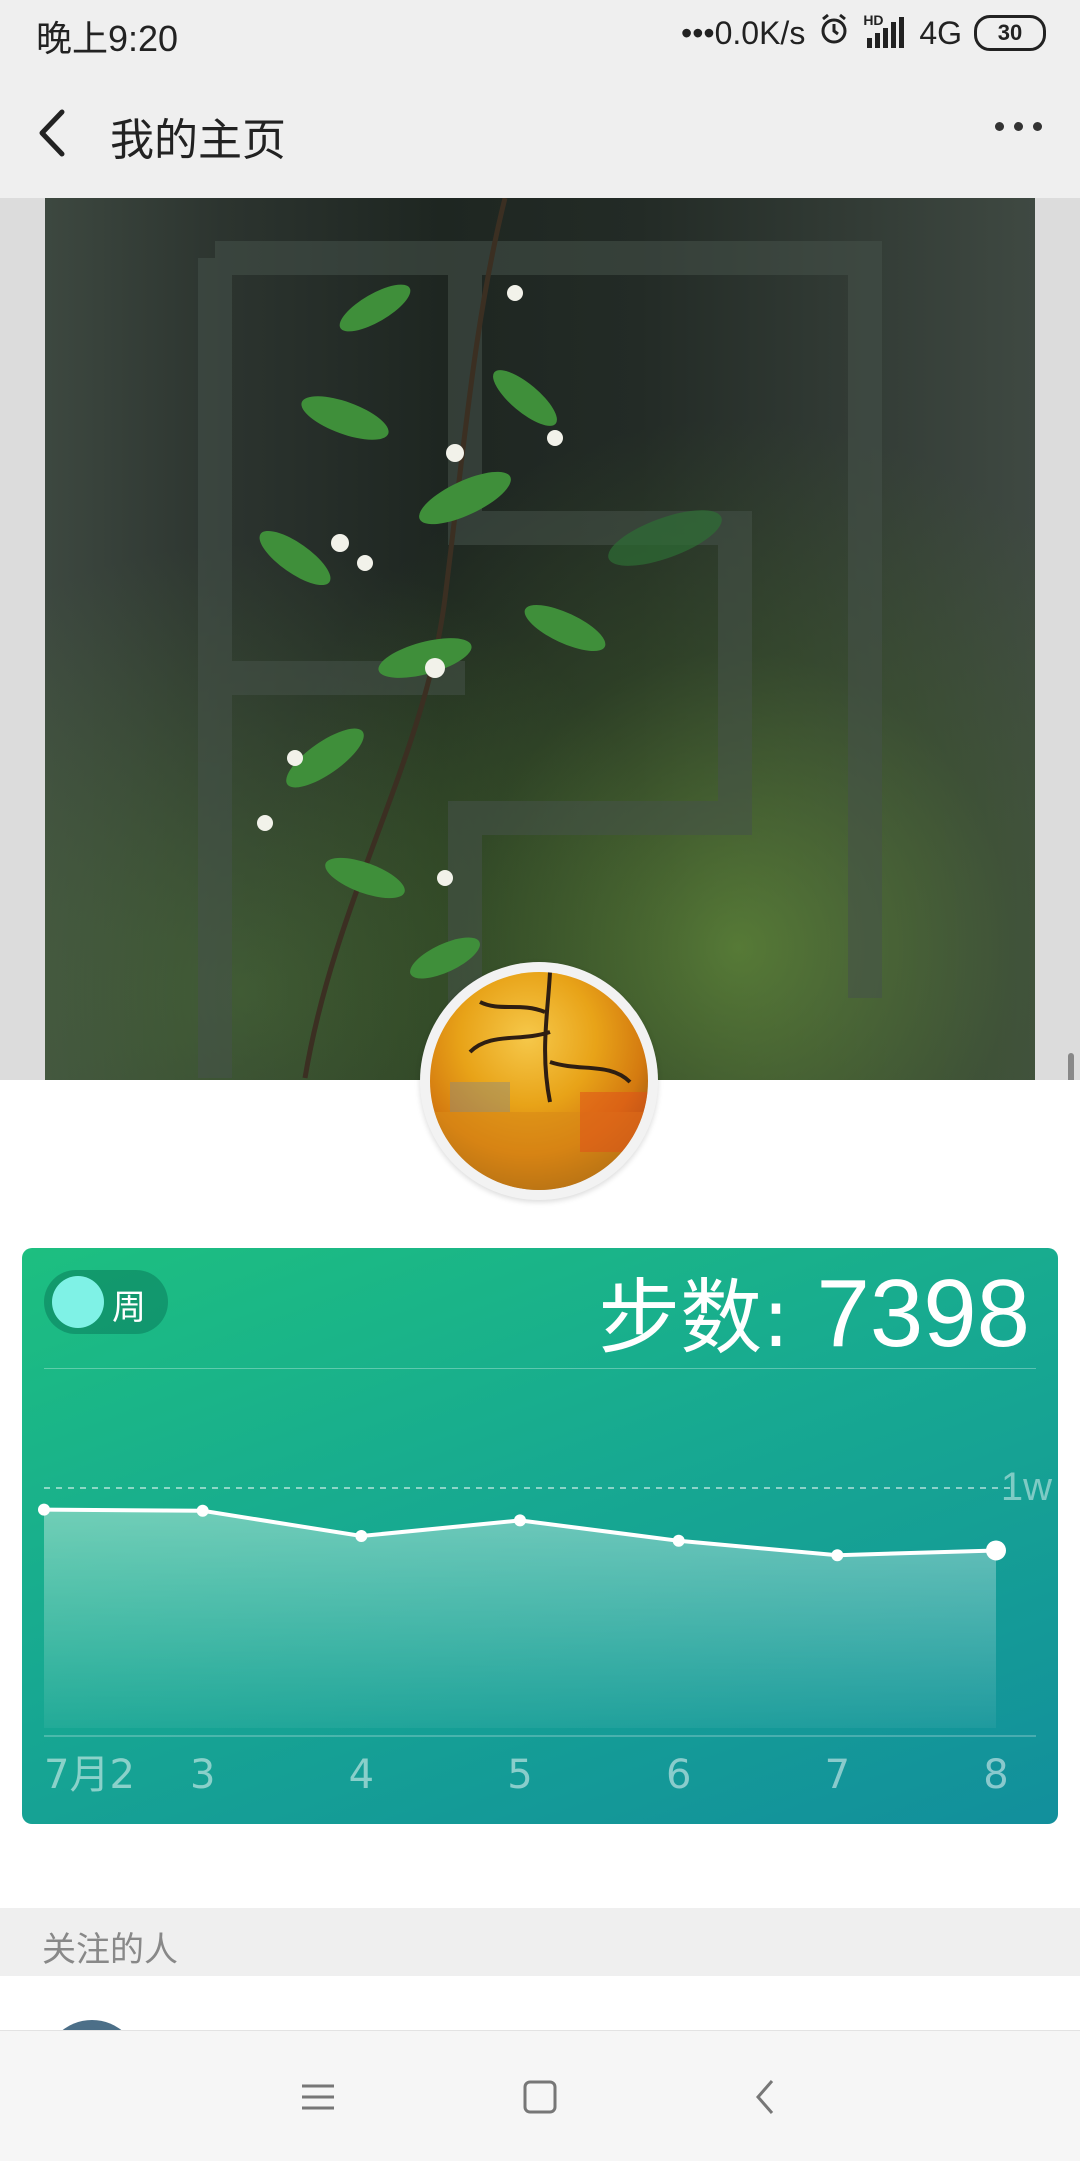 The height and width of the screenshot is (2161, 1080). Describe the element at coordinates (834, 33) in the screenshot. I see `alarm-icon` at that location.